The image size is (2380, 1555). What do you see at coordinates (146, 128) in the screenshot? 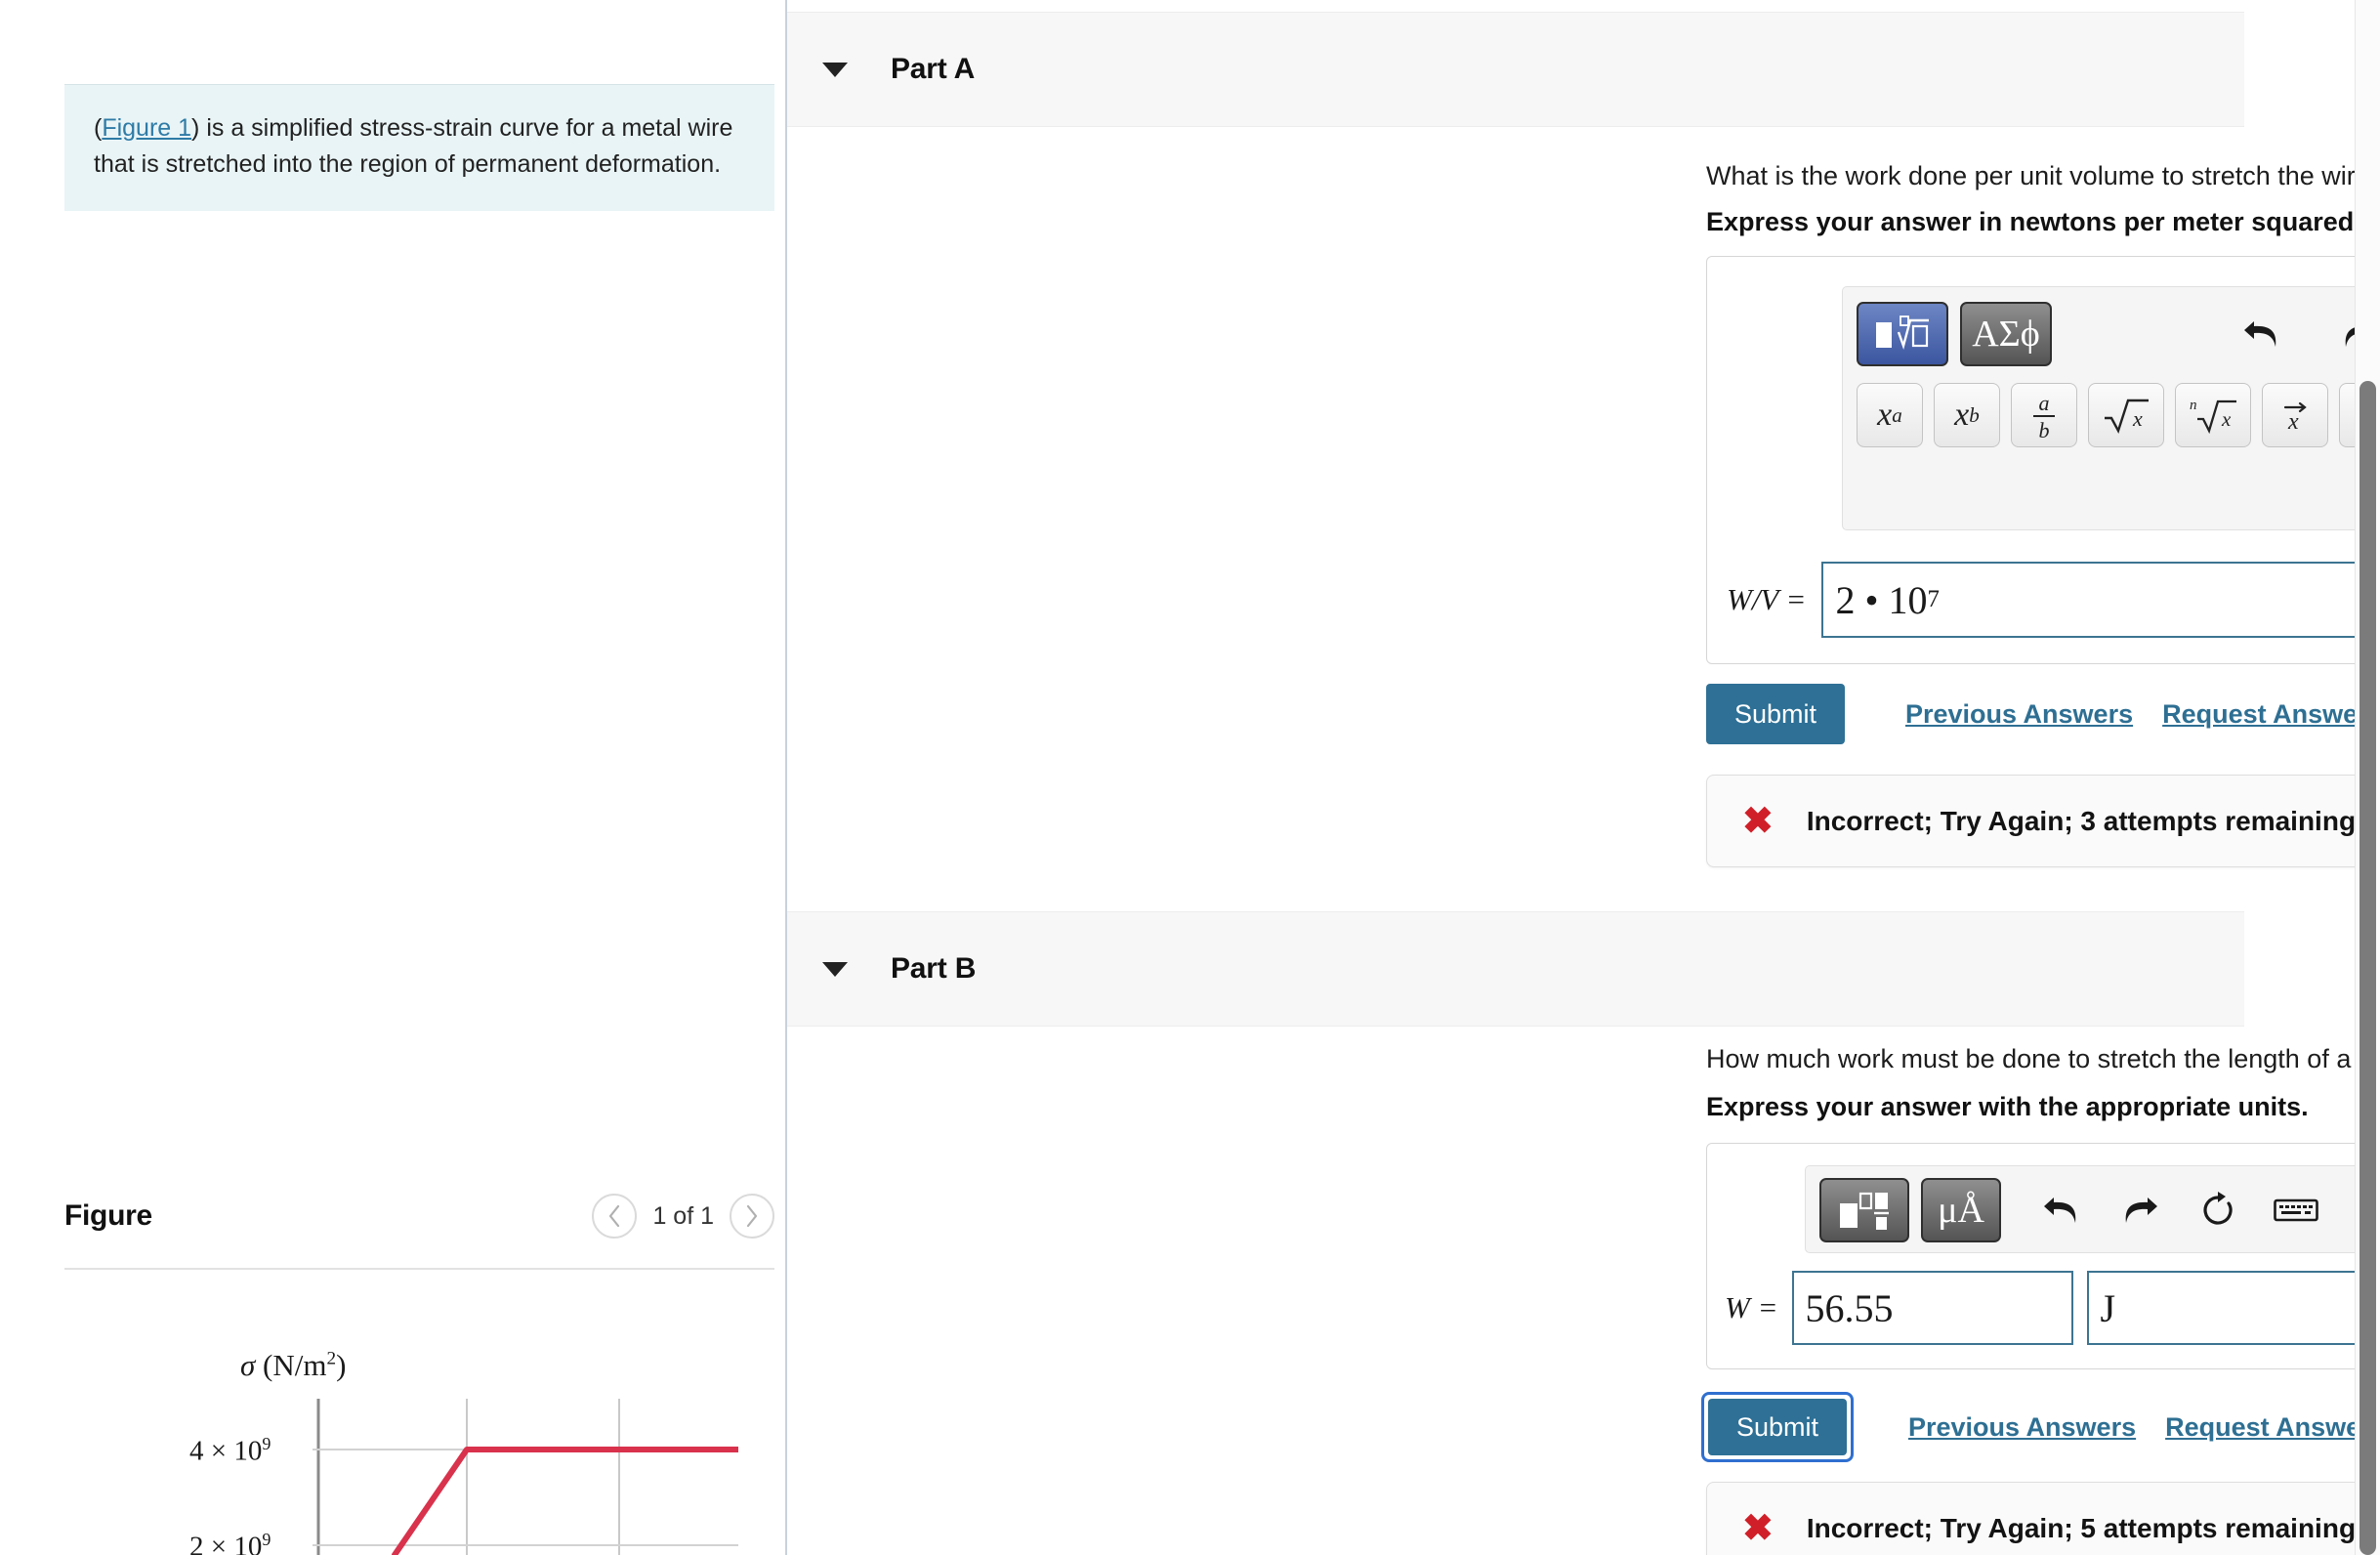
I see `figure-1-link: Figure 1` at bounding box center [146, 128].